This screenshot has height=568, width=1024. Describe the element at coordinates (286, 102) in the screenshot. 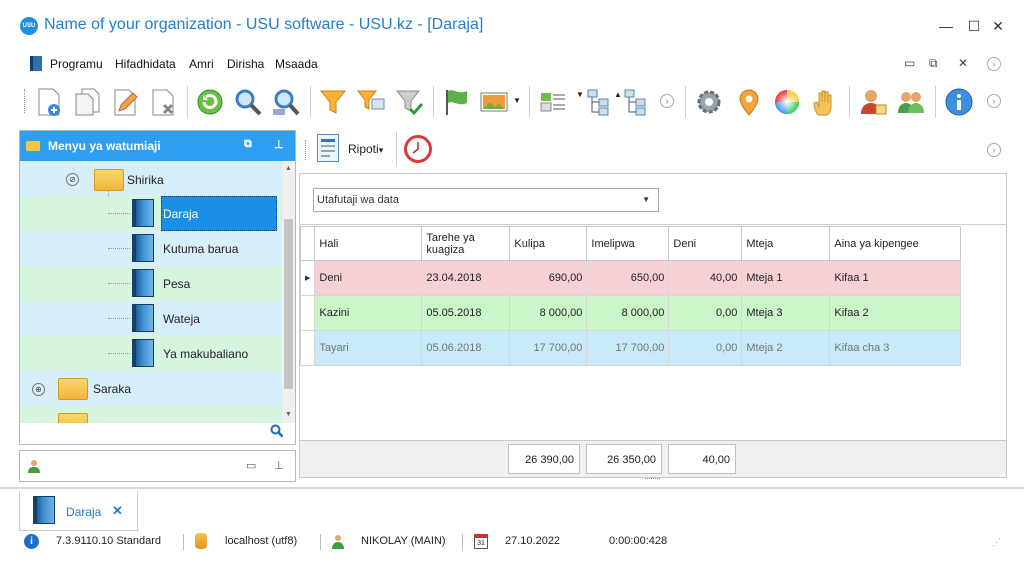

I see `search-advanced-icon` at that location.